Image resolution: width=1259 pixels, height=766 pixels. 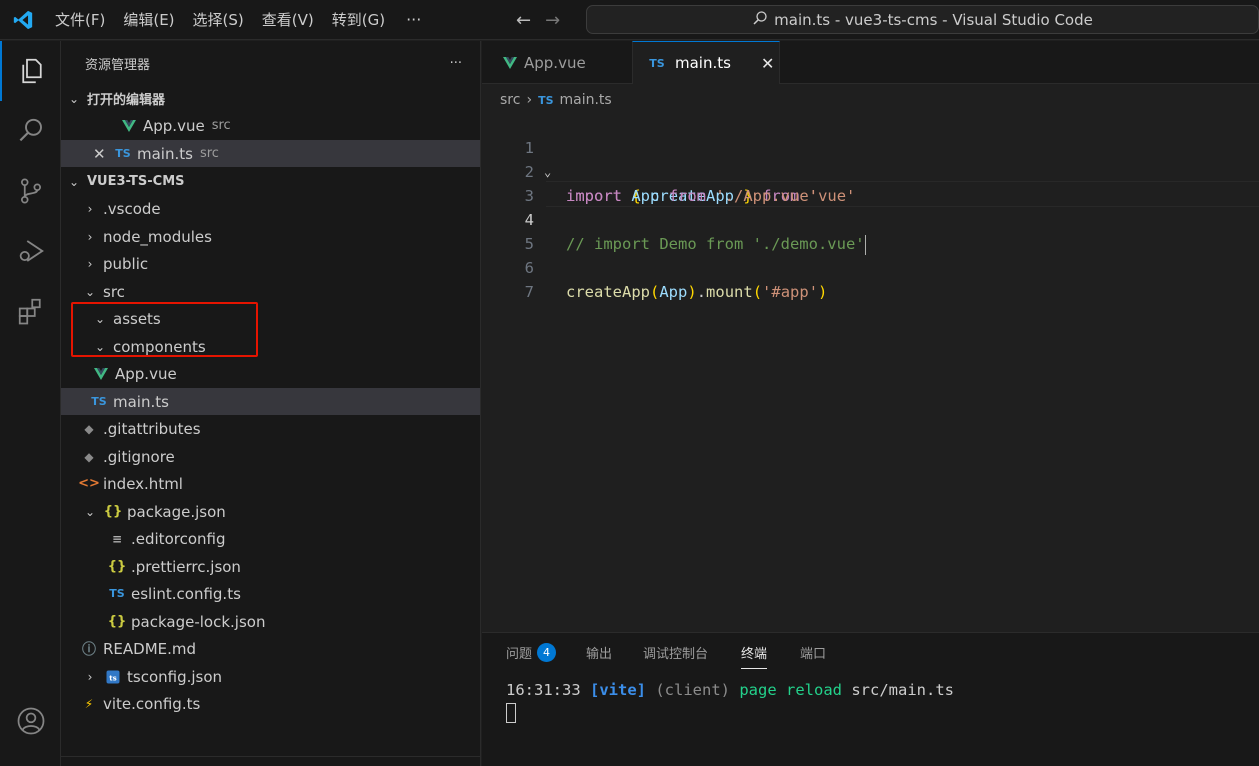 I want to click on open-editor-name: main.ts, so click(x=165, y=153).